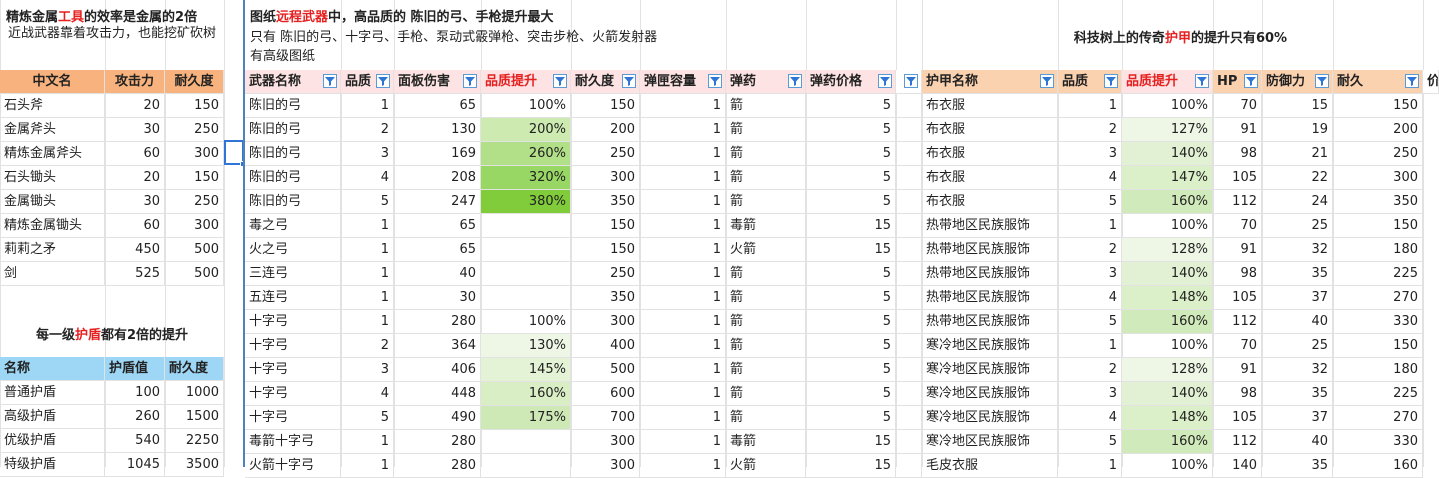 Image resolution: width=1439 pixels, height=478 pixels. Describe the element at coordinates (437, 418) in the screenshot. I see `weapons-cell: 490` at that location.